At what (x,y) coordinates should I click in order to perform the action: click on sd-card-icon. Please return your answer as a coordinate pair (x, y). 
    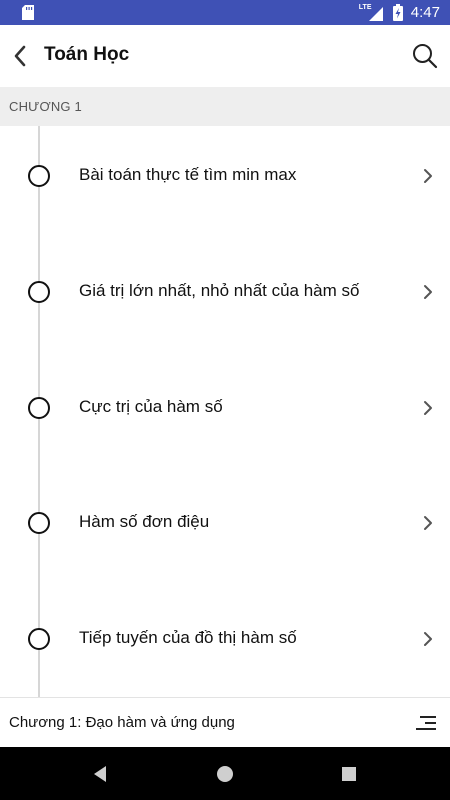
    Looking at the image, I should click on (28, 12).